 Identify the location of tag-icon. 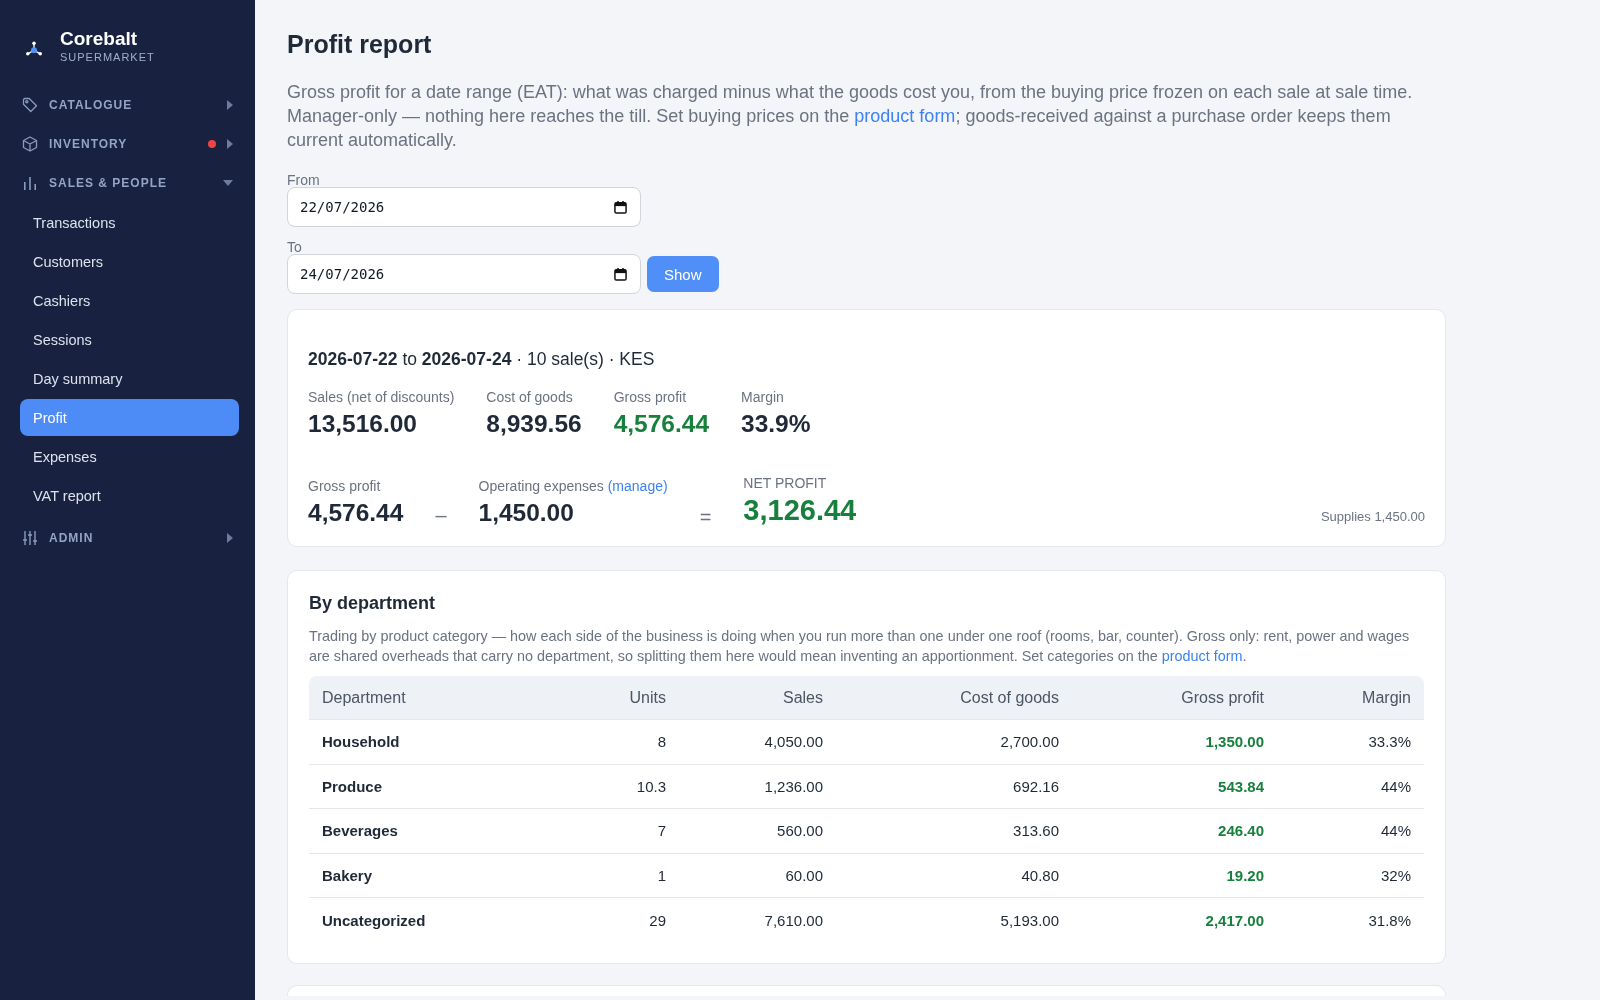
(30, 104).